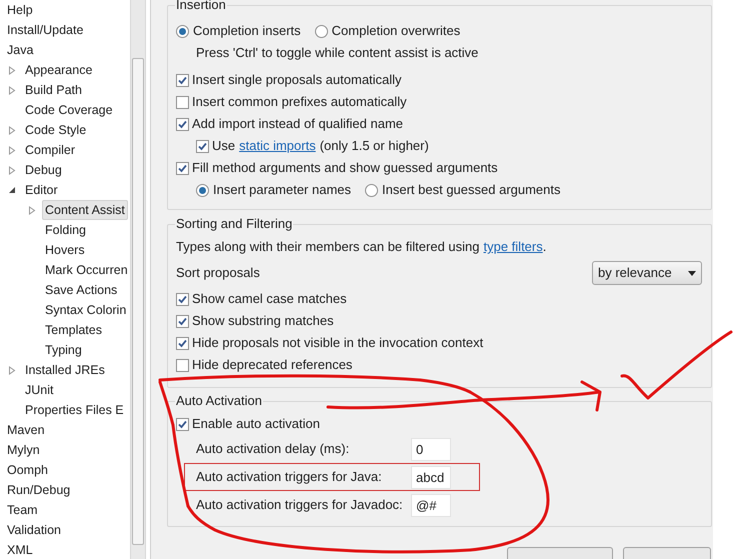  I want to click on tree-item: Folding, so click(65, 230).